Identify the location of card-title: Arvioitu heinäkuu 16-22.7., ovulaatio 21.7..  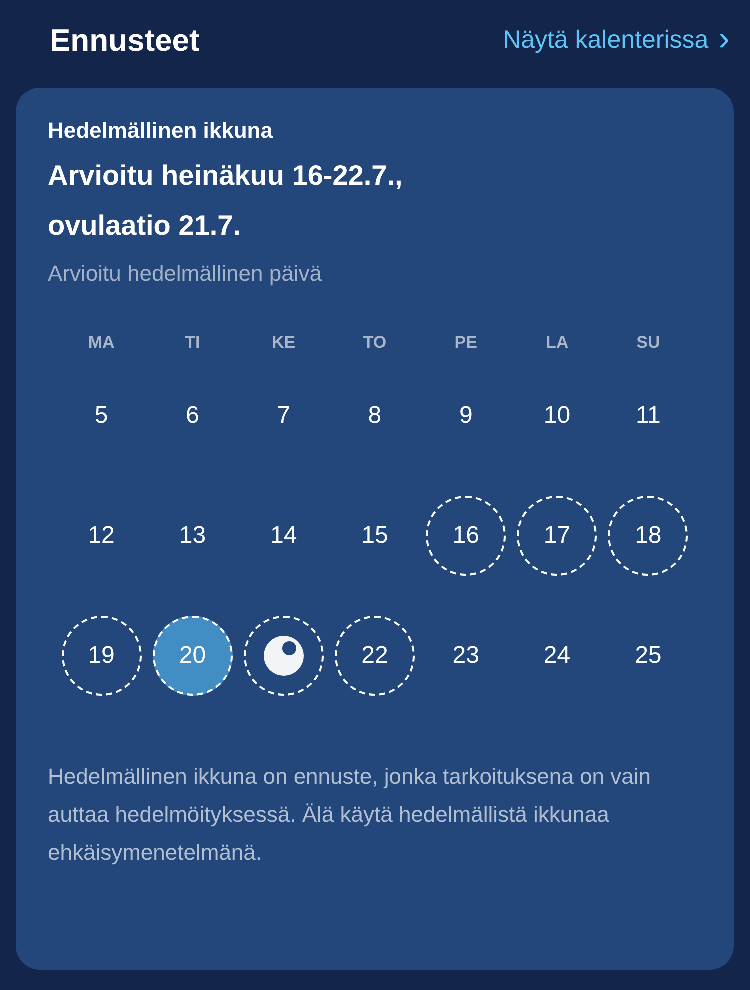
(226, 201).